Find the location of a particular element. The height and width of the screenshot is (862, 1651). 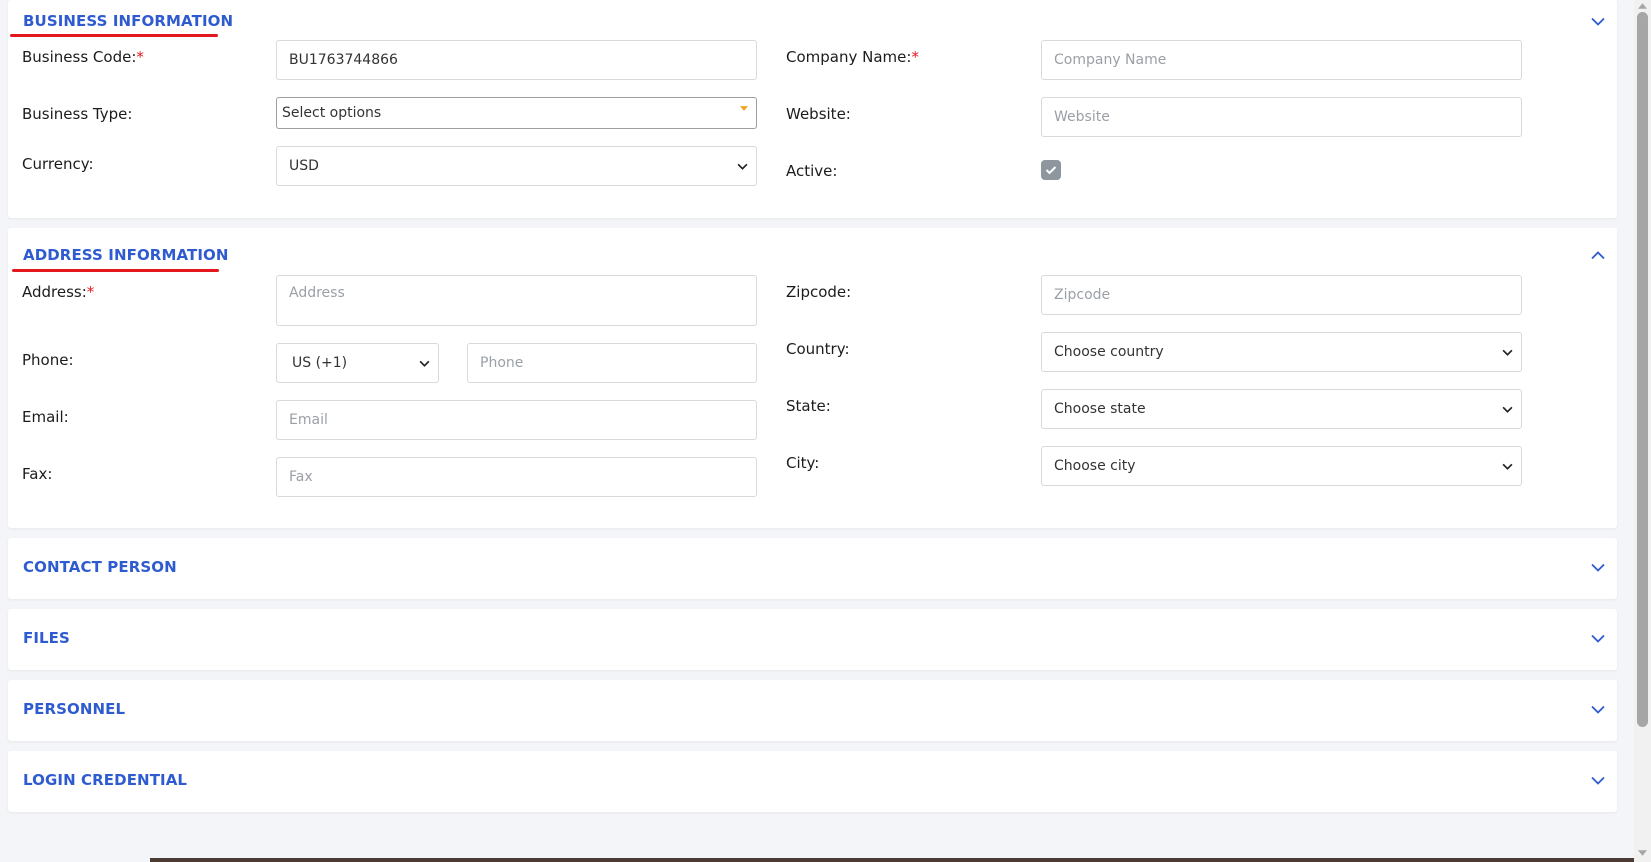

company-name-label: Company Name:* is located at coordinates (852, 57).